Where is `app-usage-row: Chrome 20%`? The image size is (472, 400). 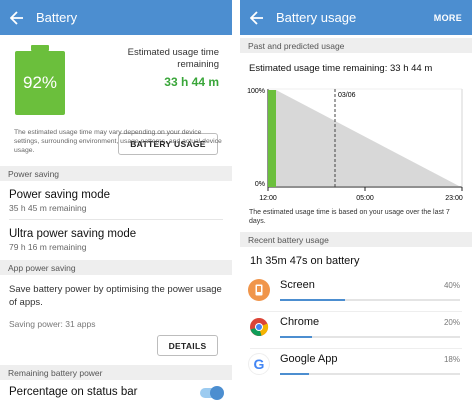 app-usage-row: Chrome 20% is located at coordinates (356, 330).